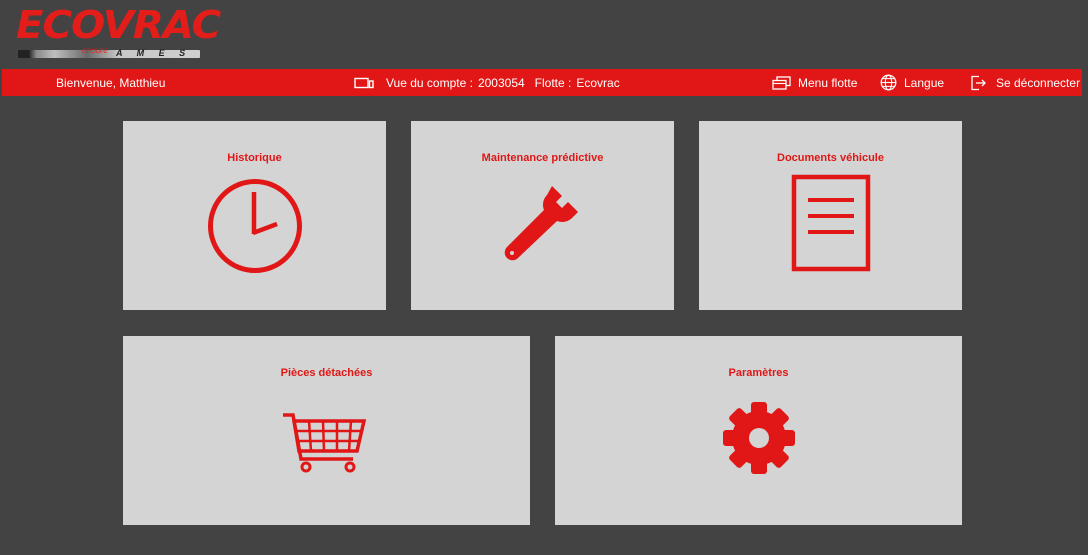 Image resolution: width=1088 pixels, height=555 pixels. What do you see at coordinates (326, 373) in the screenshot?
I see `tile-pieces-title: Pièces détachées` at bounding box center [326, 373].